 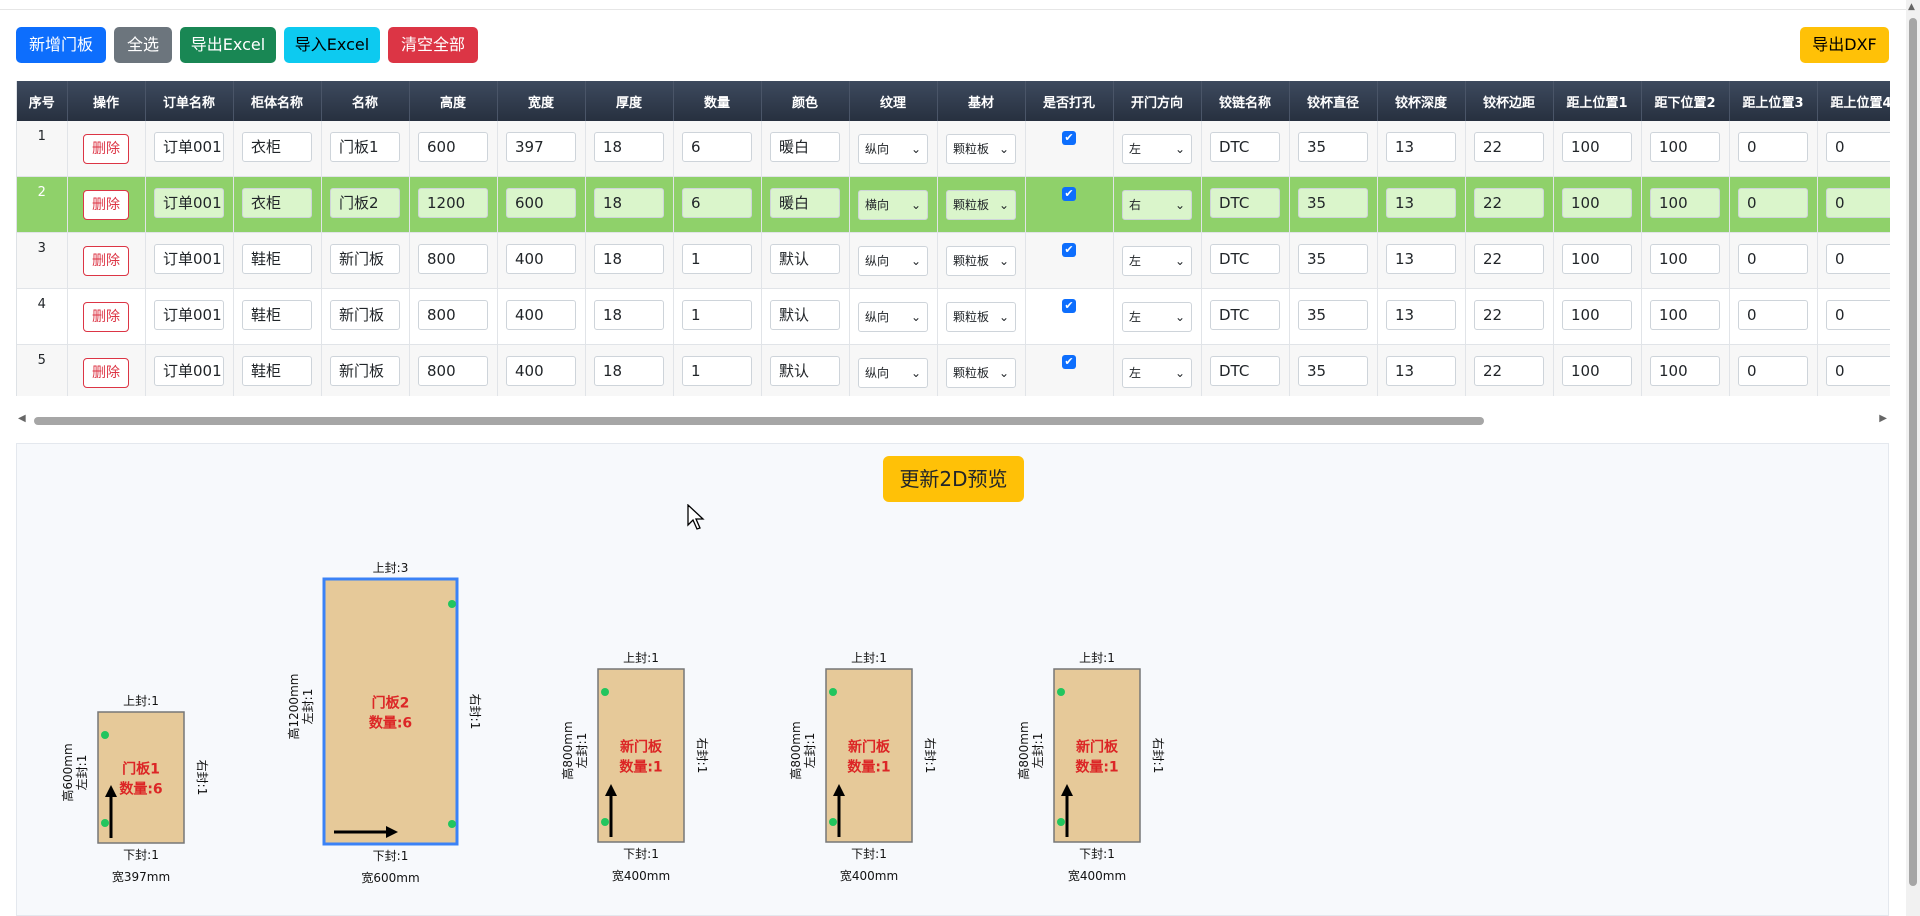 What do you see at coordinates (759, 421) in the screenshot?
I see `horizontal-scroll-thumb` at bounding box center [759, 421].